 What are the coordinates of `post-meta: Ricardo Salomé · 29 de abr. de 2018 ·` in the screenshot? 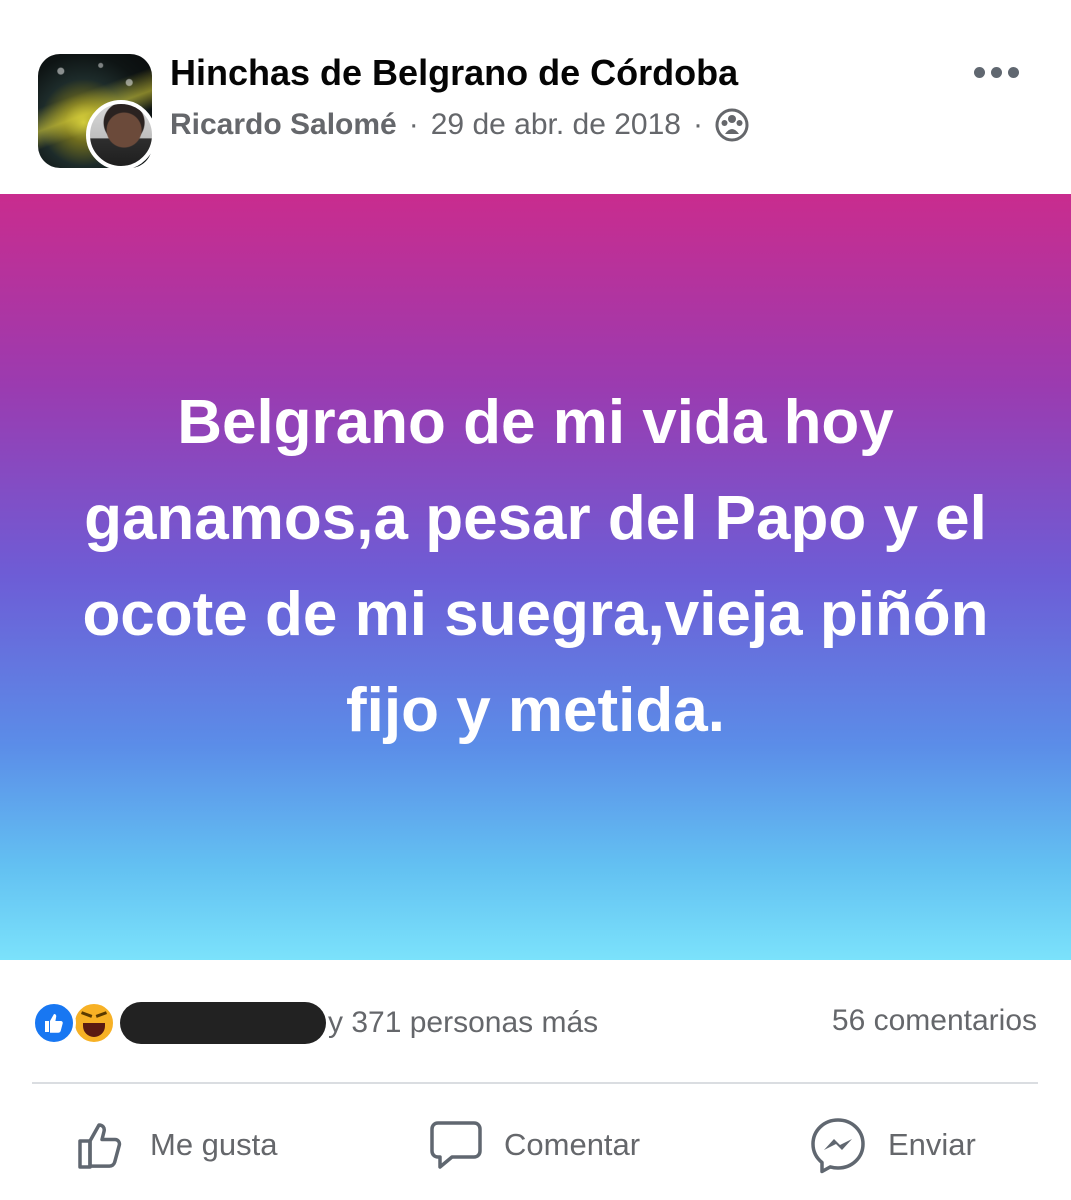 It's located at (459, 125).